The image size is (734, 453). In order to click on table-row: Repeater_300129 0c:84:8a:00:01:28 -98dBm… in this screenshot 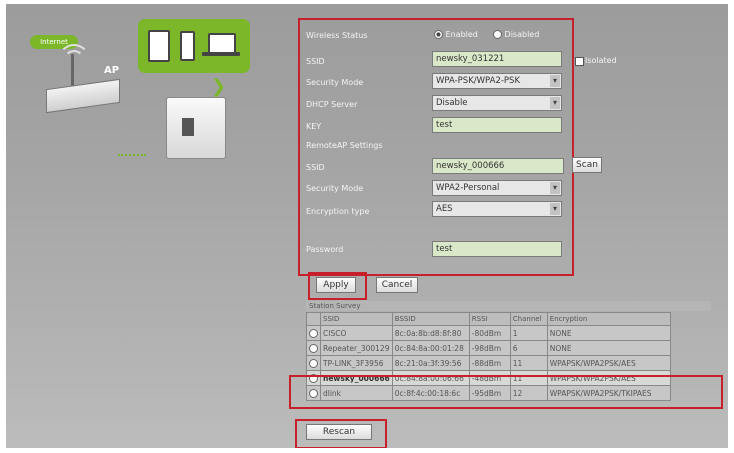, I will do `click(488, 348)`.